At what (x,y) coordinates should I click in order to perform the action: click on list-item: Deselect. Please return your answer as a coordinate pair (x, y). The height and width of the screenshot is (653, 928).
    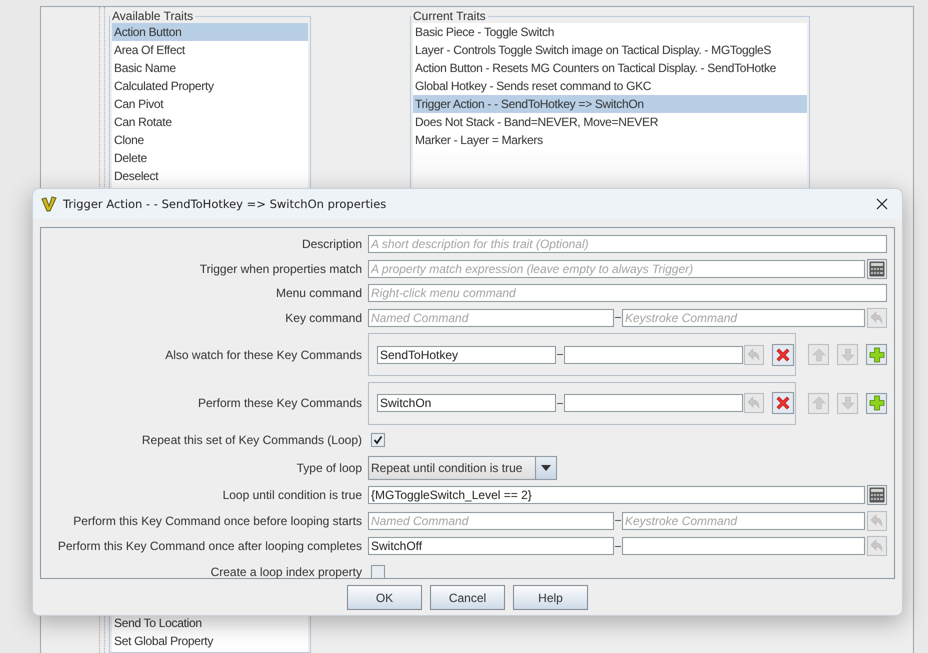
    Looking at the image, I should click on (210, 176).